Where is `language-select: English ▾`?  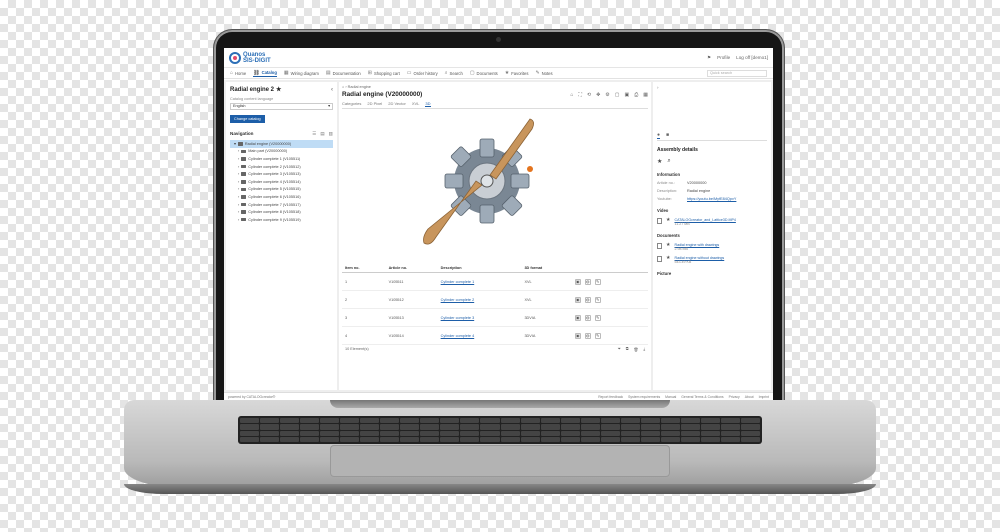
language-select: English ▾ is located at coordinates (281, 106).